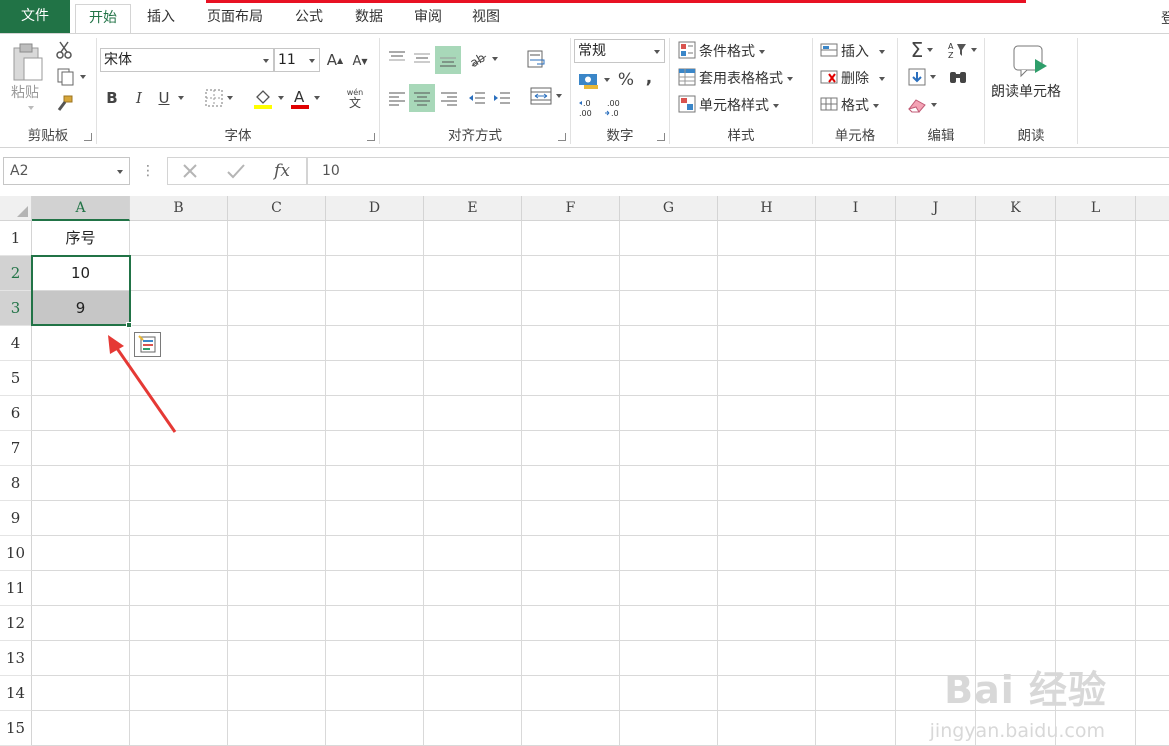 Image resolution: width=1169 pixels, height=746 pixels. What do you see at coordinates (16, 483) in the screenshot?
I see `row-header-8: 8` at bounding box center [16, 483].